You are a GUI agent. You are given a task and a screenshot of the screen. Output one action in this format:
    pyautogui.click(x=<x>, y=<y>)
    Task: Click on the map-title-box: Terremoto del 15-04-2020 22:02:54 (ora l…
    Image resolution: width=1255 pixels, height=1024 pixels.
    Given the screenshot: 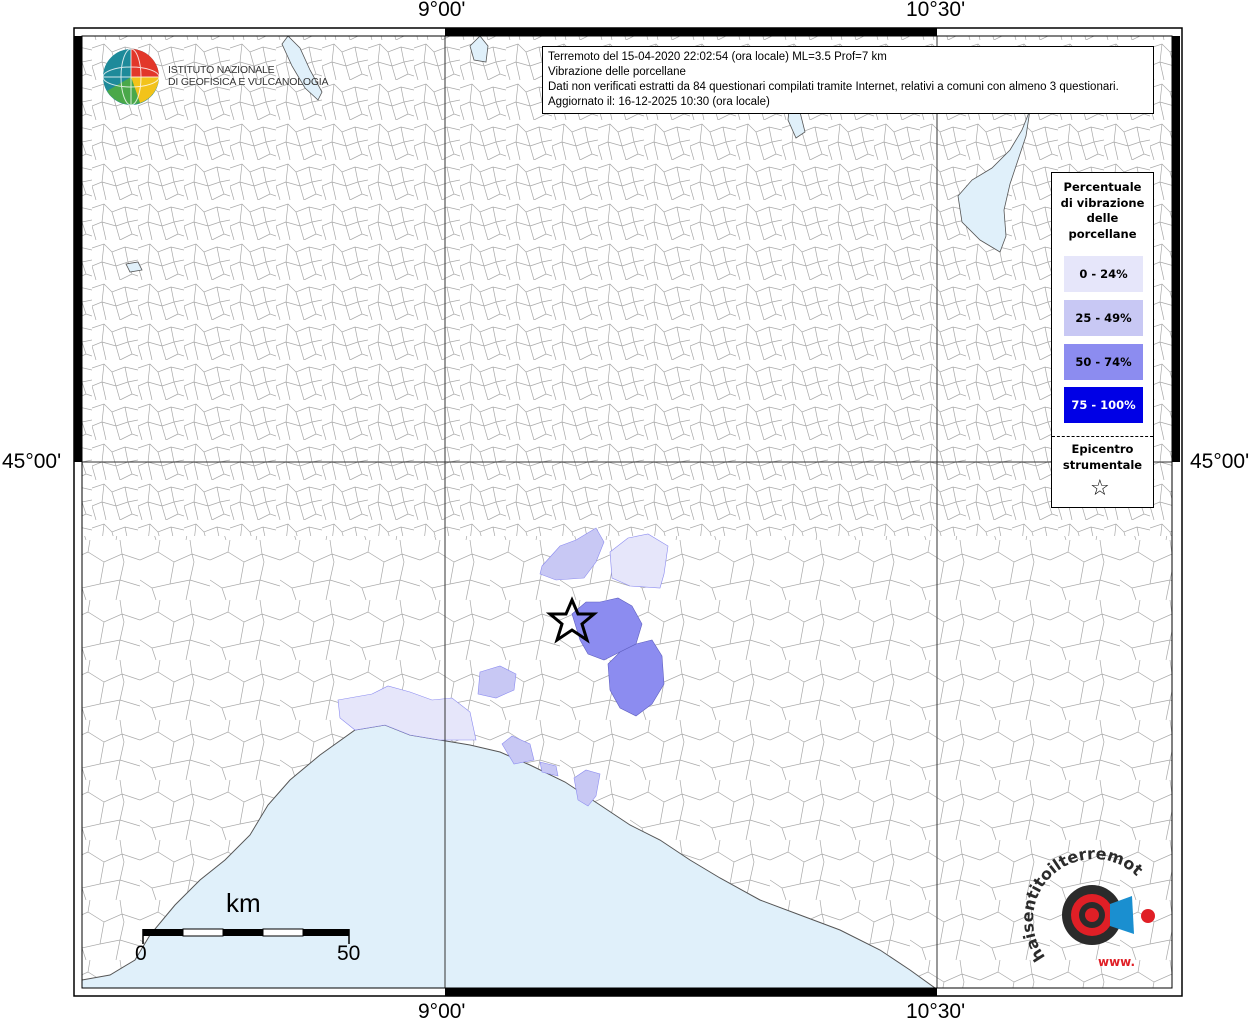 What is the action you would take?
    pyautogui.click(x=848, y=80)
    